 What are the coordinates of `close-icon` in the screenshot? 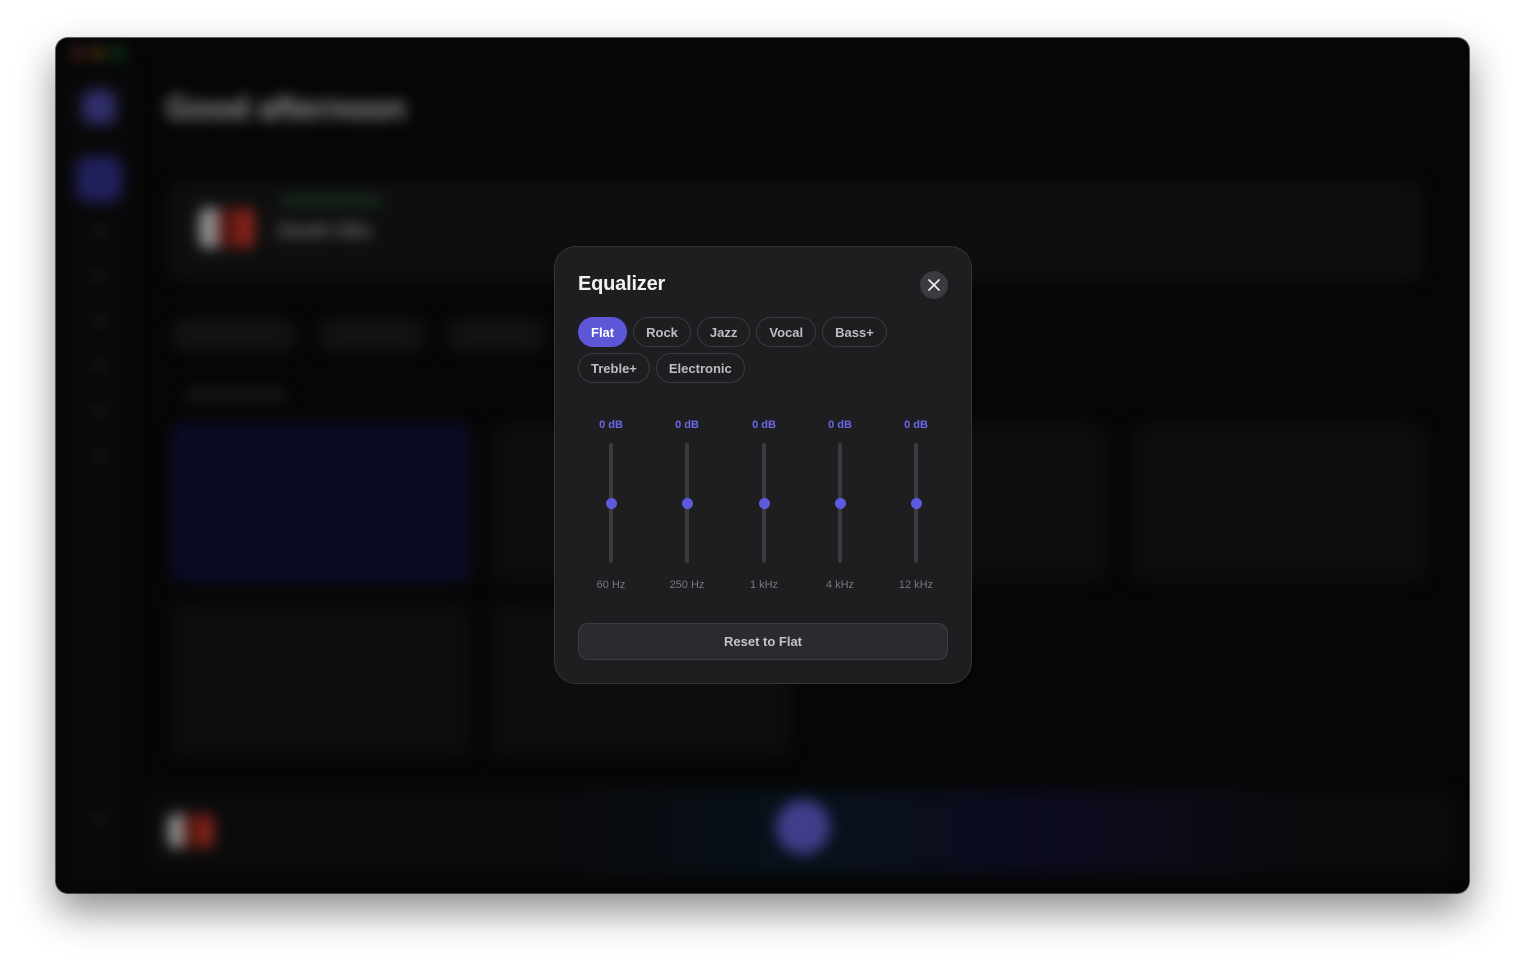 It's located at (934, 285).